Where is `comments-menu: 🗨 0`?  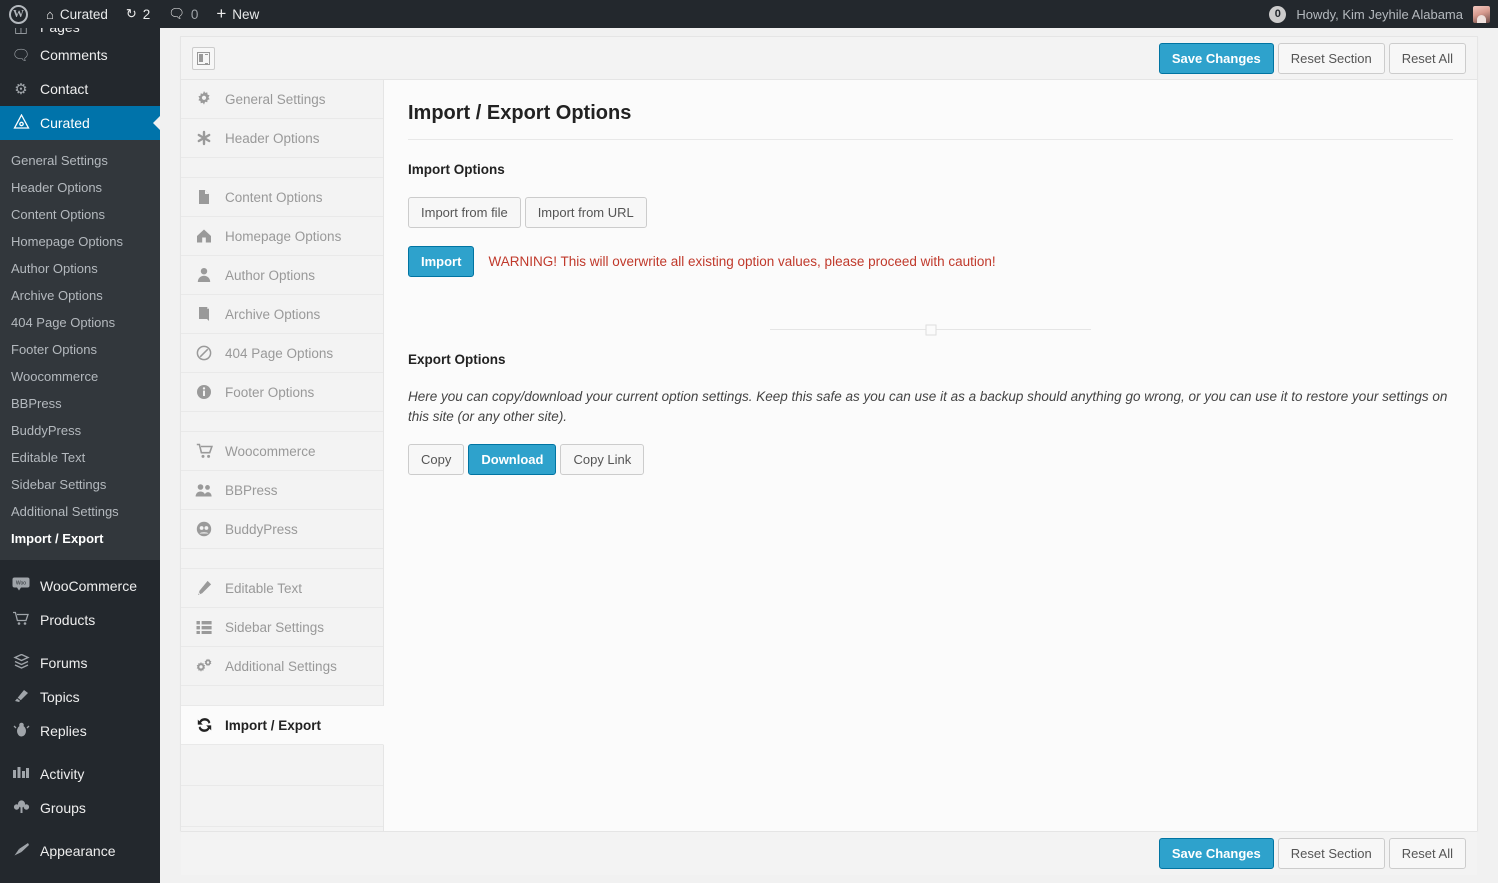
comments-menu: 🗨 0 is located at coordinates (183, 14).